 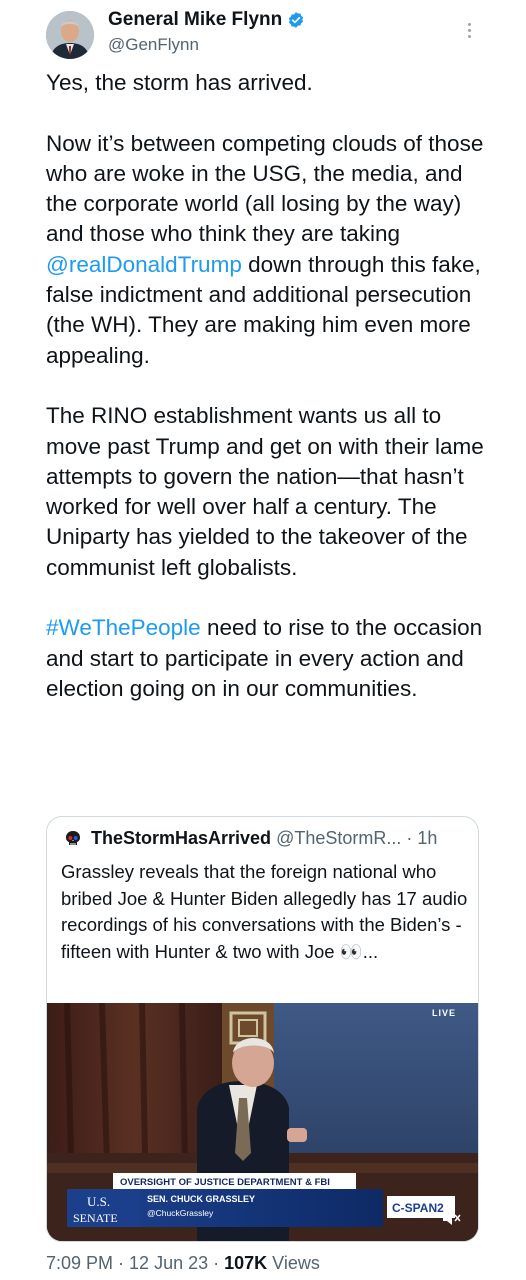 I want to click on quoted-tweet-header: TheStormHasArrived @TheStormR... · 1h, so click(x=250, y=838).